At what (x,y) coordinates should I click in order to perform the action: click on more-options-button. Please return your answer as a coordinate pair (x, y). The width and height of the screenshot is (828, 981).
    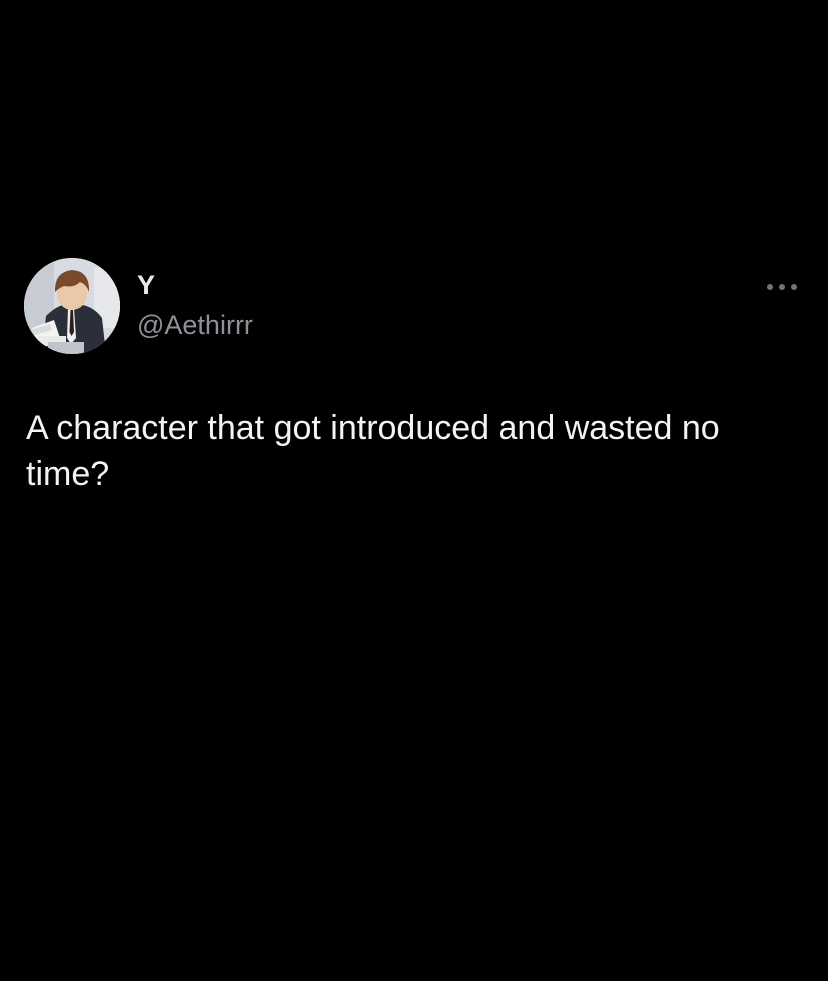
    Looking at the image, I should click on (782, 287).